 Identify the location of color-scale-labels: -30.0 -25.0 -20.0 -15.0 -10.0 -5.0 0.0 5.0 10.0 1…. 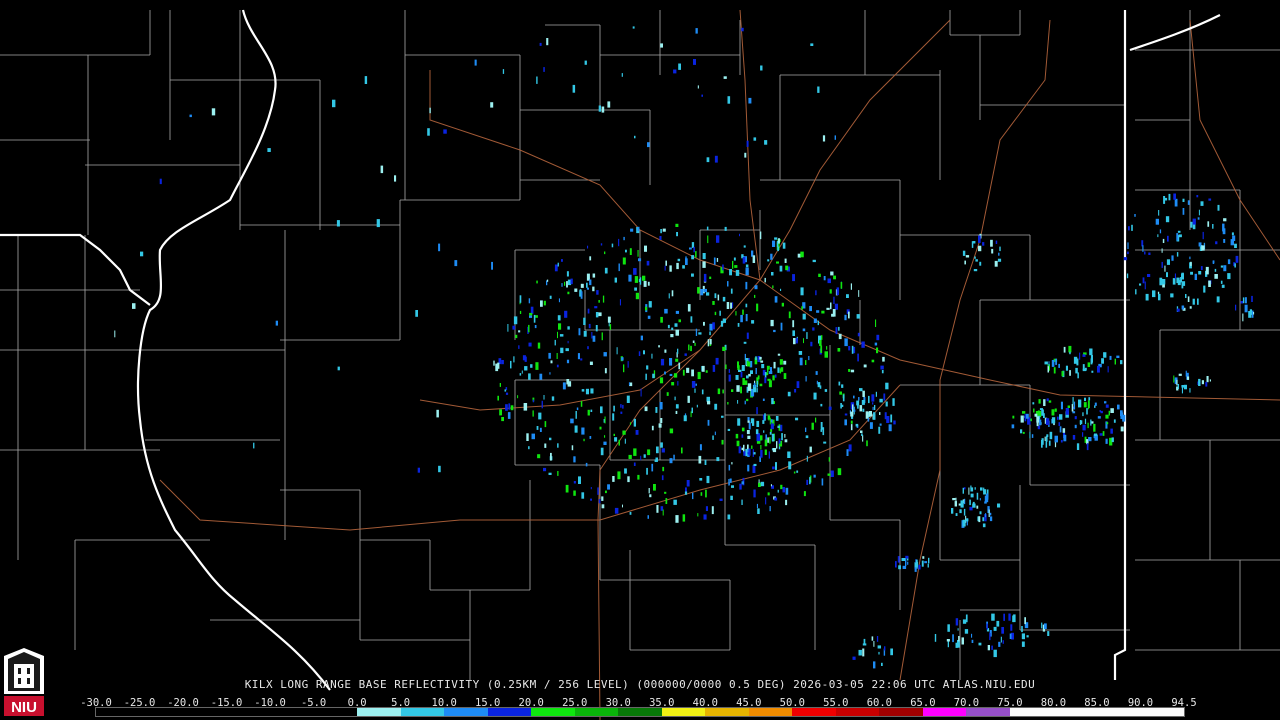
(638, 703).